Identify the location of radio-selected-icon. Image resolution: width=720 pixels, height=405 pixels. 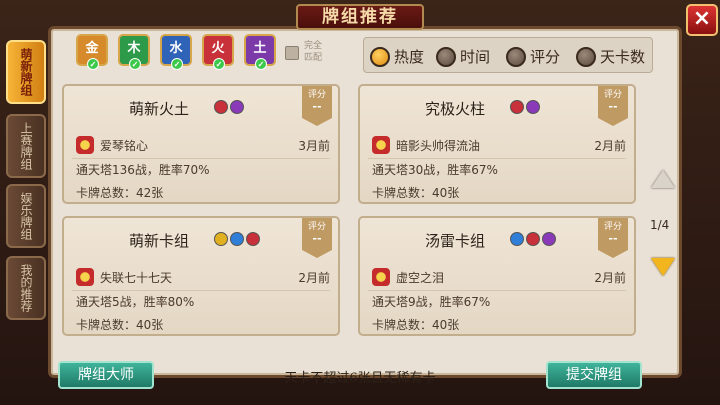
(380, 56).